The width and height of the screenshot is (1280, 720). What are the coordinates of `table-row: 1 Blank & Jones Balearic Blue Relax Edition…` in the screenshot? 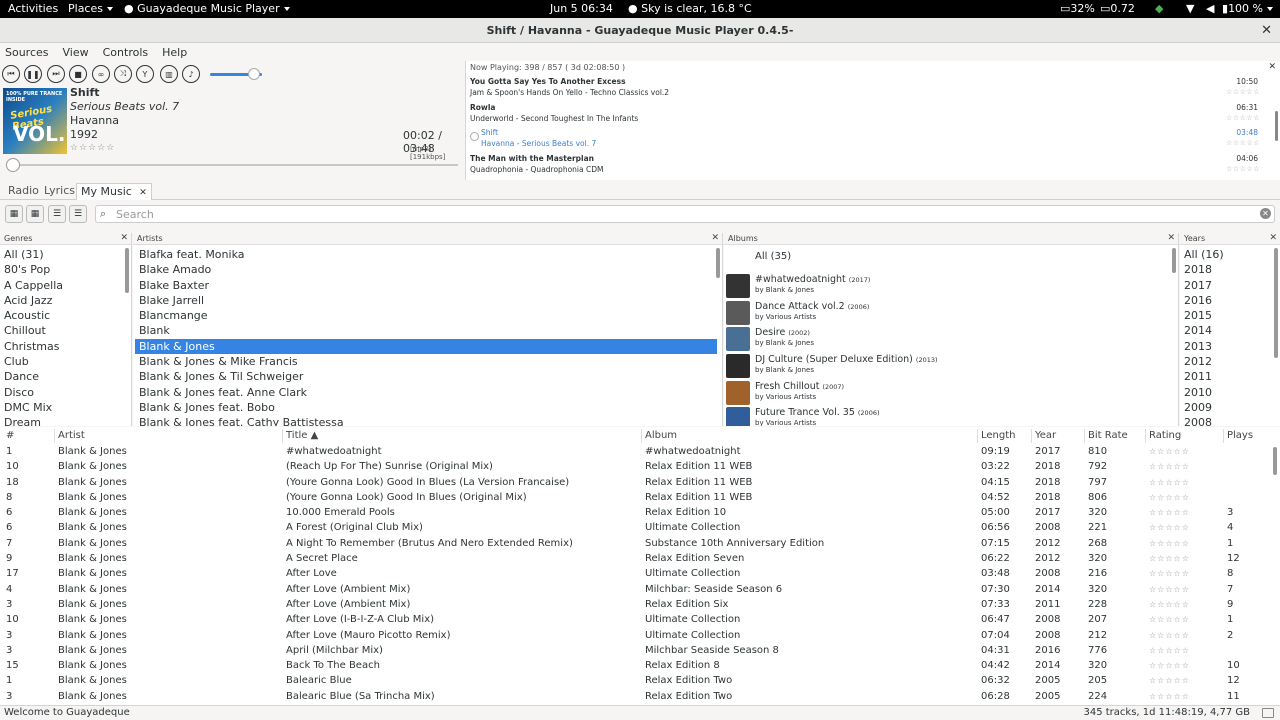 It's located at (640, 681).